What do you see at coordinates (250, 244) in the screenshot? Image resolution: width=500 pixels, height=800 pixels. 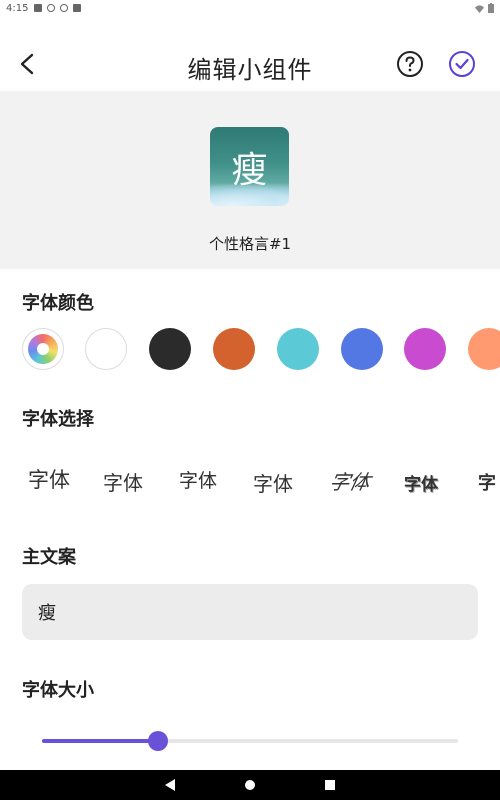 I see `widget-name: 个性格言#1` at bounding box center [250, 244].